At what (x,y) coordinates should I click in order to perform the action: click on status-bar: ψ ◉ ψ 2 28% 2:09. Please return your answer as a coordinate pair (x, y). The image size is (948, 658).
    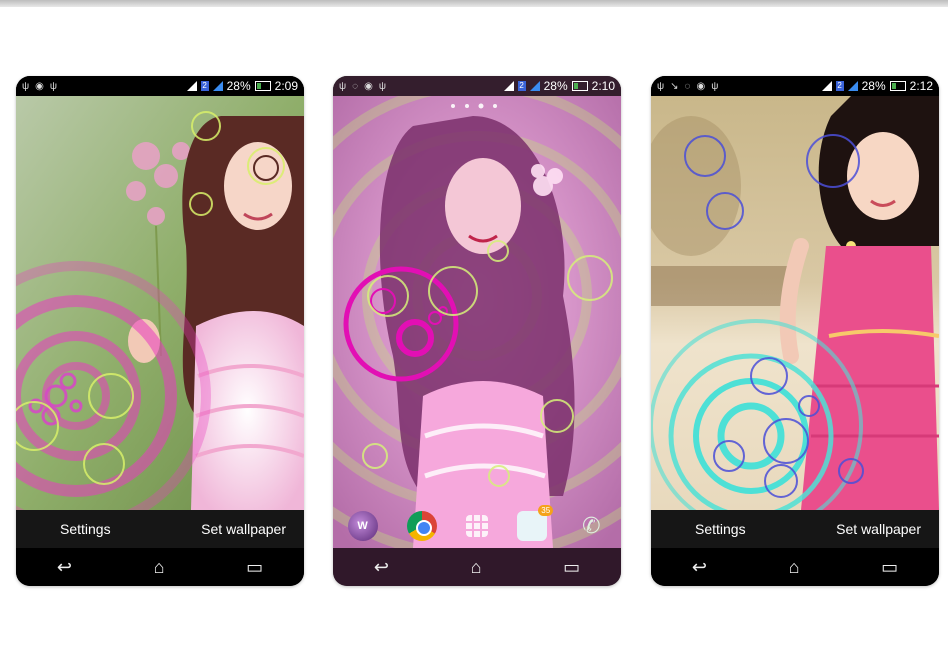
    Looking at the image, I should click on (160, 86).